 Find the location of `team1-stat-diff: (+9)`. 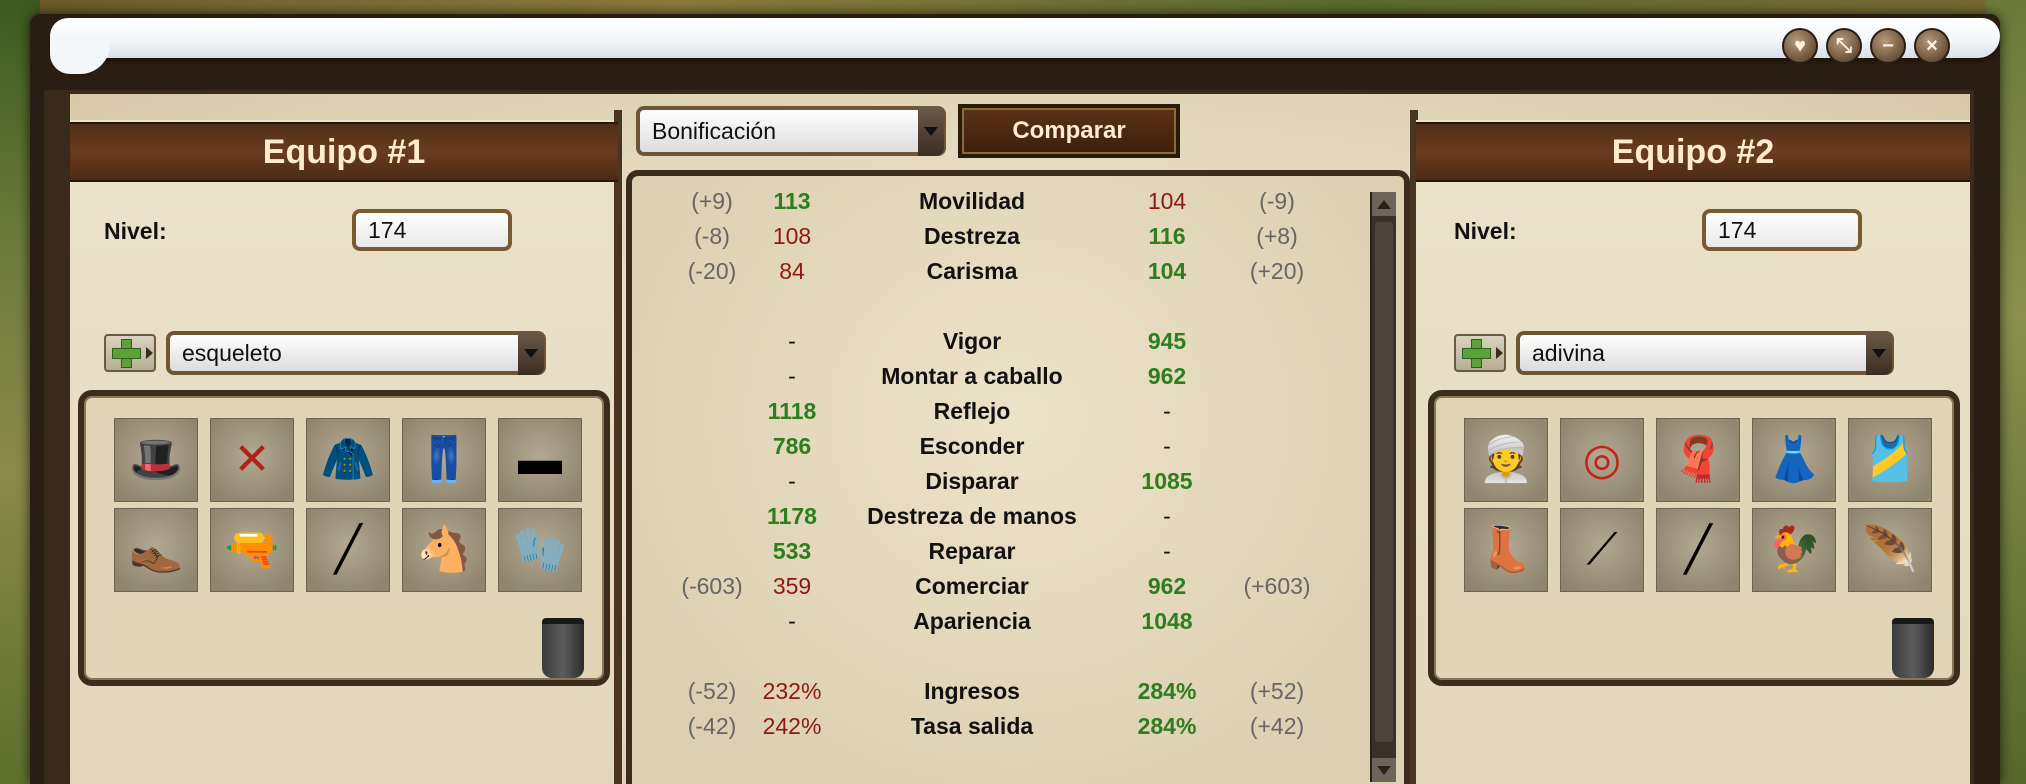

team1-stat-diff: (+9) is located at coordinates (712, 201).